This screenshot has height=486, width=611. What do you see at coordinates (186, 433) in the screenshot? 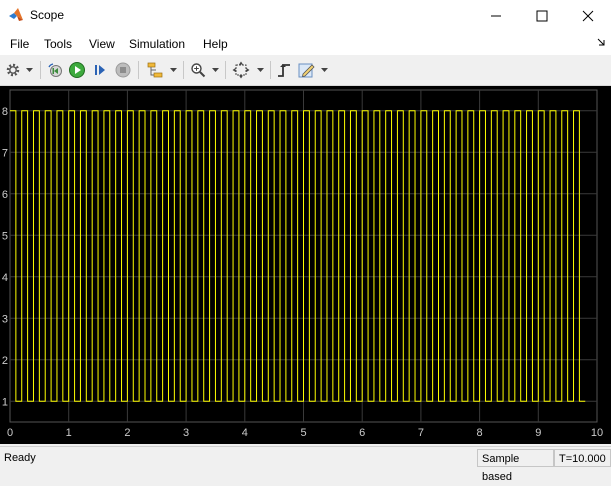
I see `x-tick-label: 3` at bounding box center [186, 433].